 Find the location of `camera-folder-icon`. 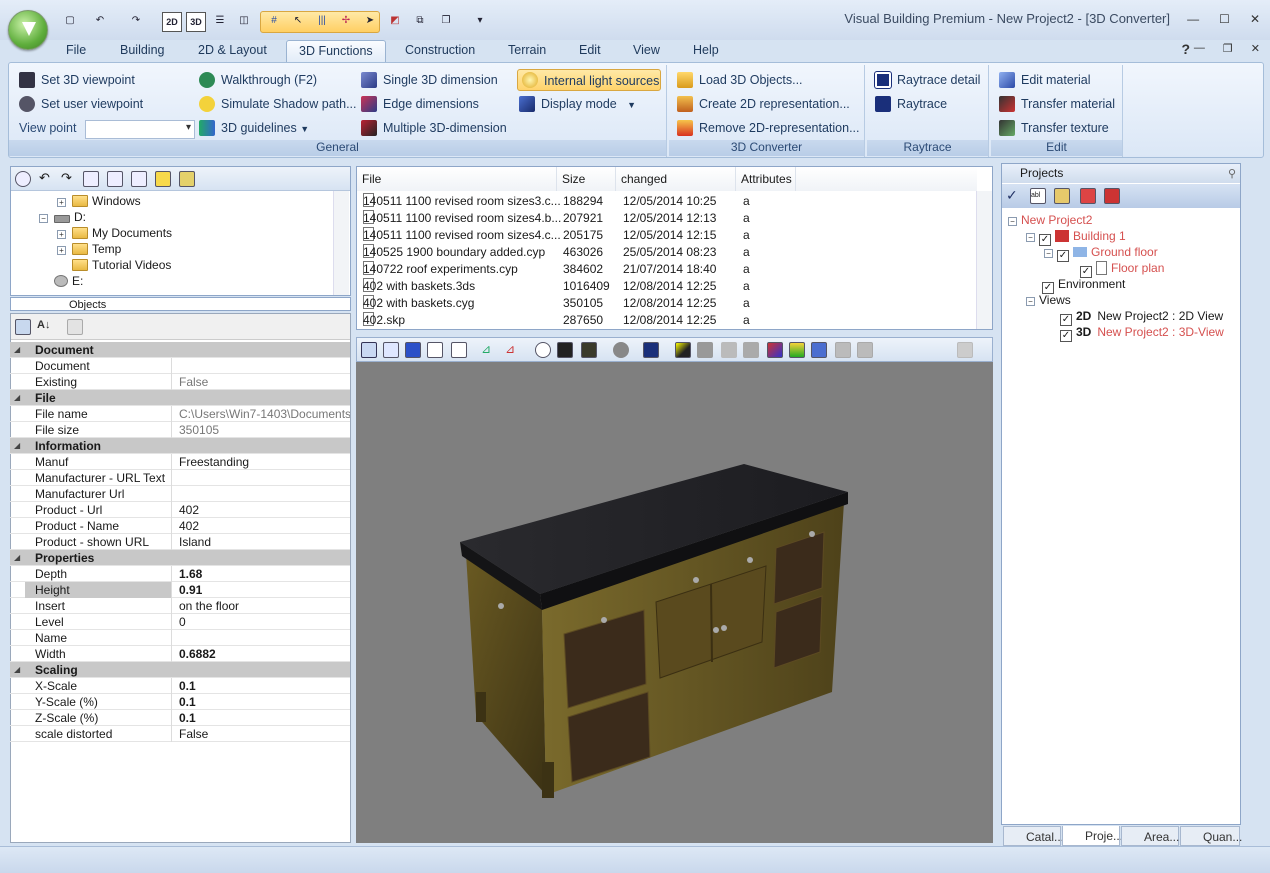

camera-folder-icon is located at coordinates (187, 179).